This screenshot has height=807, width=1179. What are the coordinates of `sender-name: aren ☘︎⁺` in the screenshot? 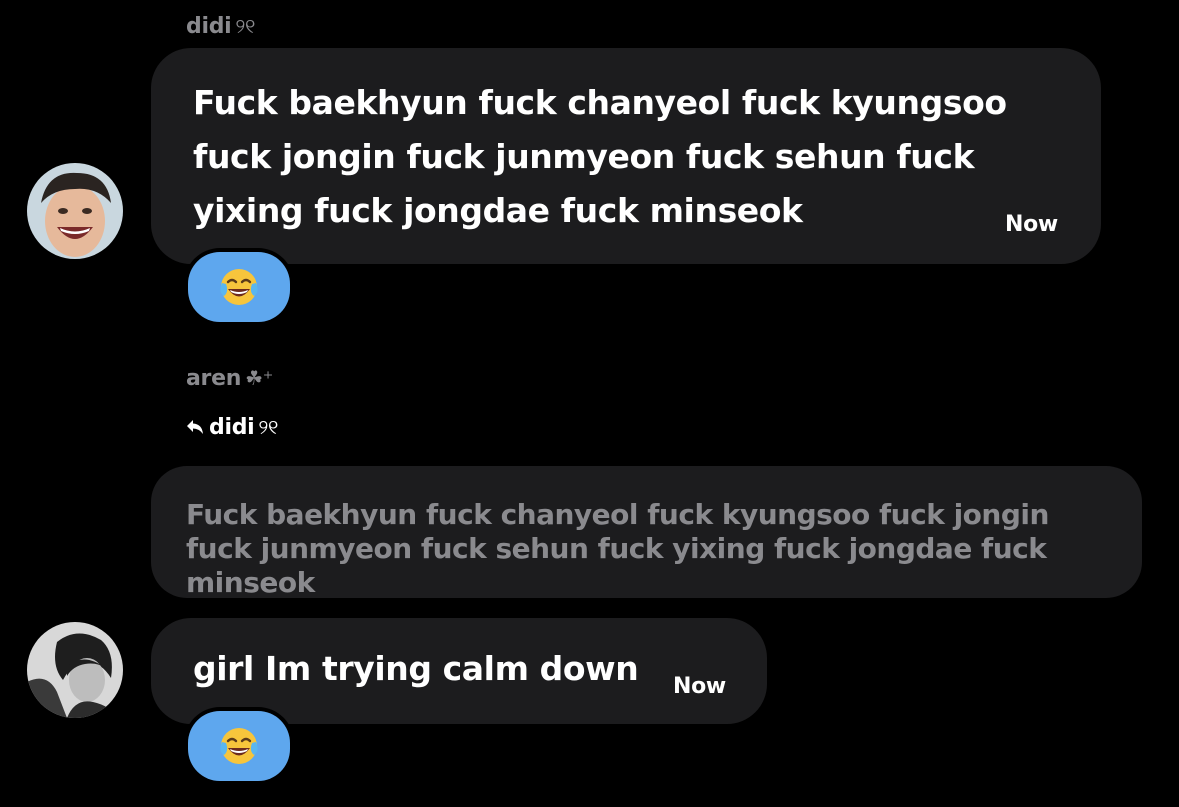 It's located at (229, 378).